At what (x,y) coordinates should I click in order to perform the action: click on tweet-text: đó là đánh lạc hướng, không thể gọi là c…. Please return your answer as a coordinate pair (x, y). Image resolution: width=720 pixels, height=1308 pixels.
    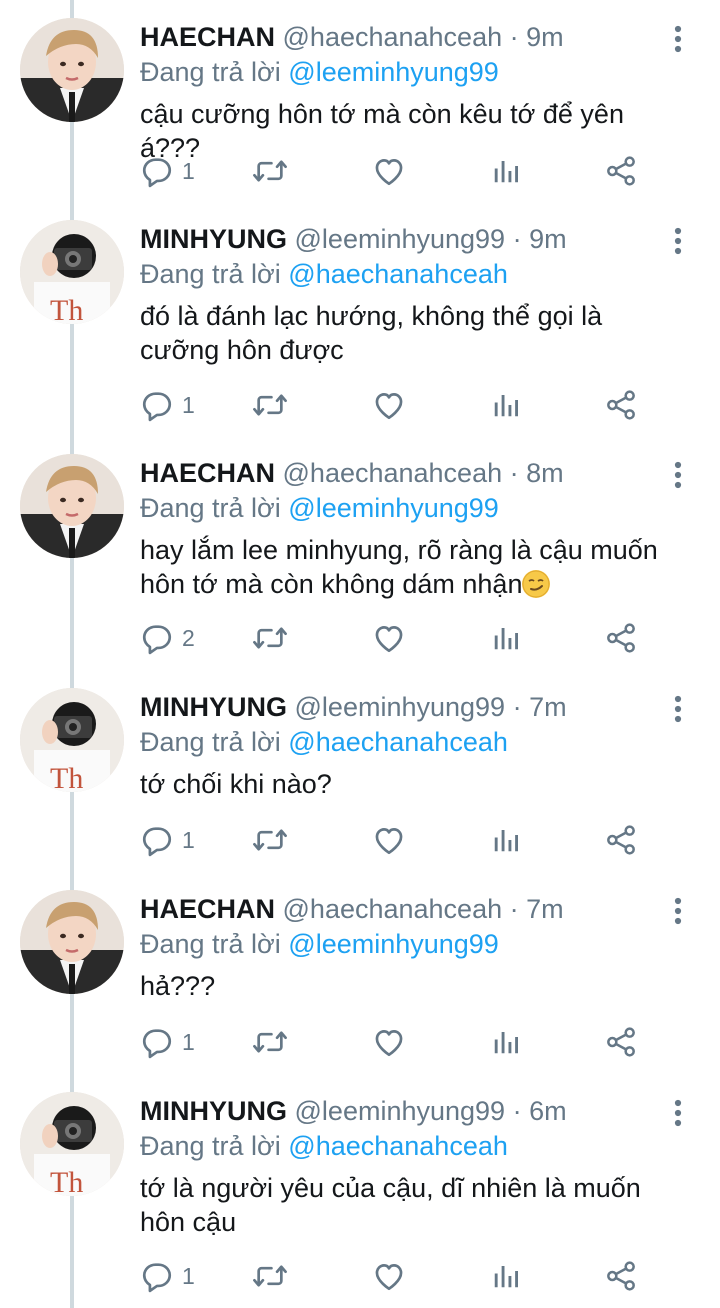
    Looking at the image, I should click on (410, 333).